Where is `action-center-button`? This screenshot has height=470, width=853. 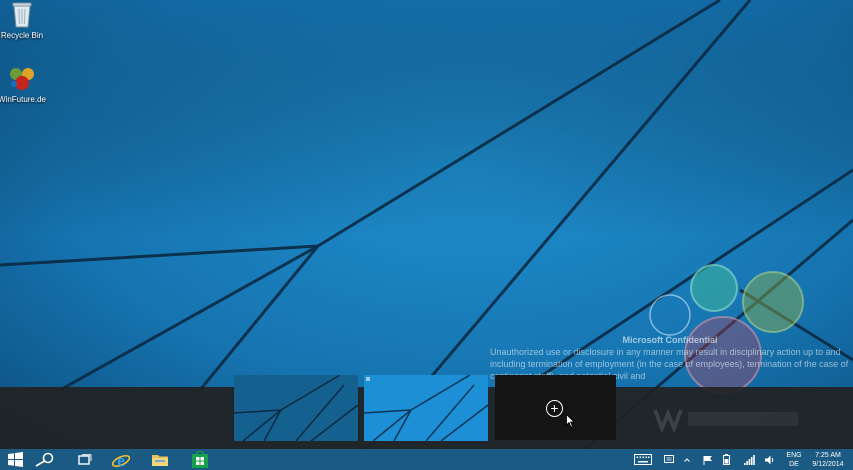 action-center-button is located at coordinates (708, 459).